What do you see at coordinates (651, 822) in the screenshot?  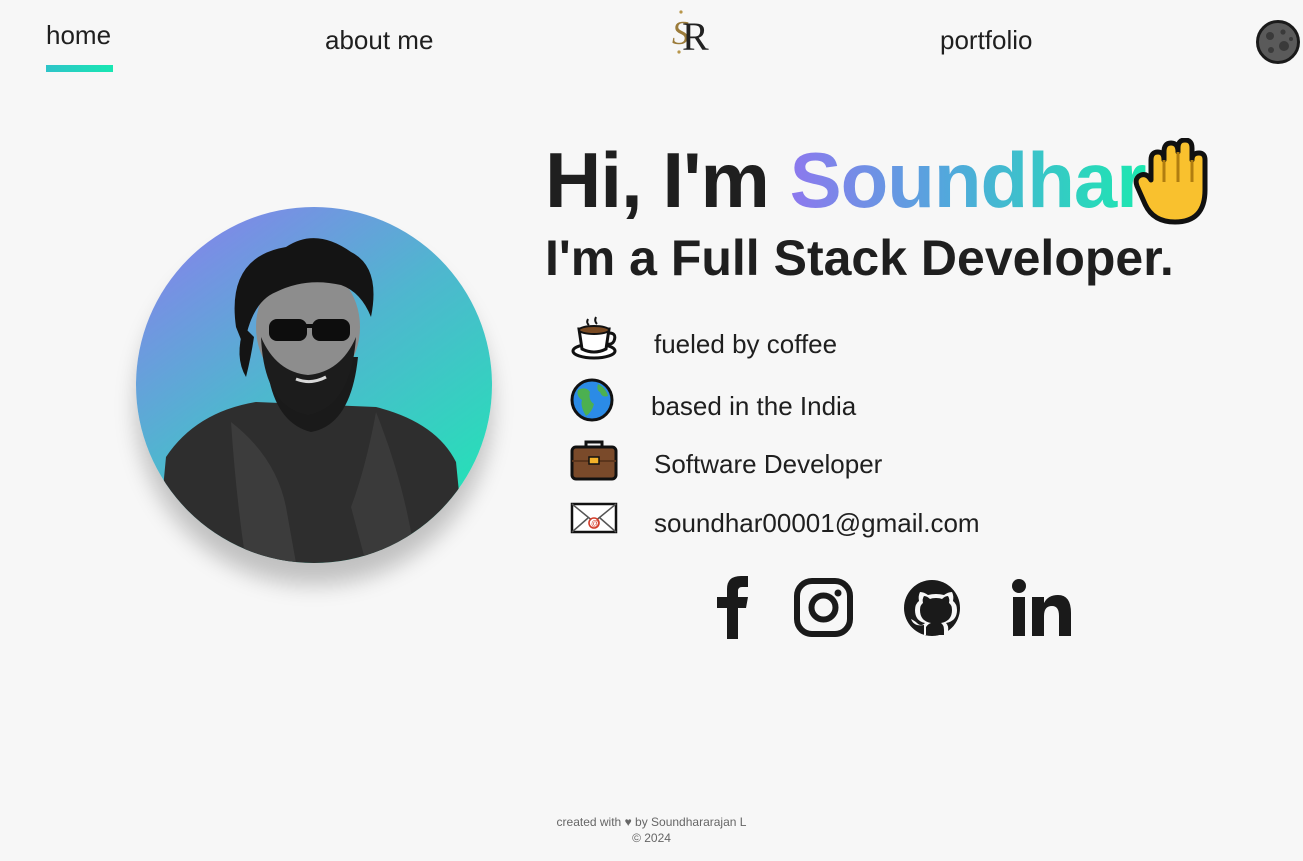 I see `footer-credit: created with ♥ by Soundhararajan L` at bounding box center [651, 822].